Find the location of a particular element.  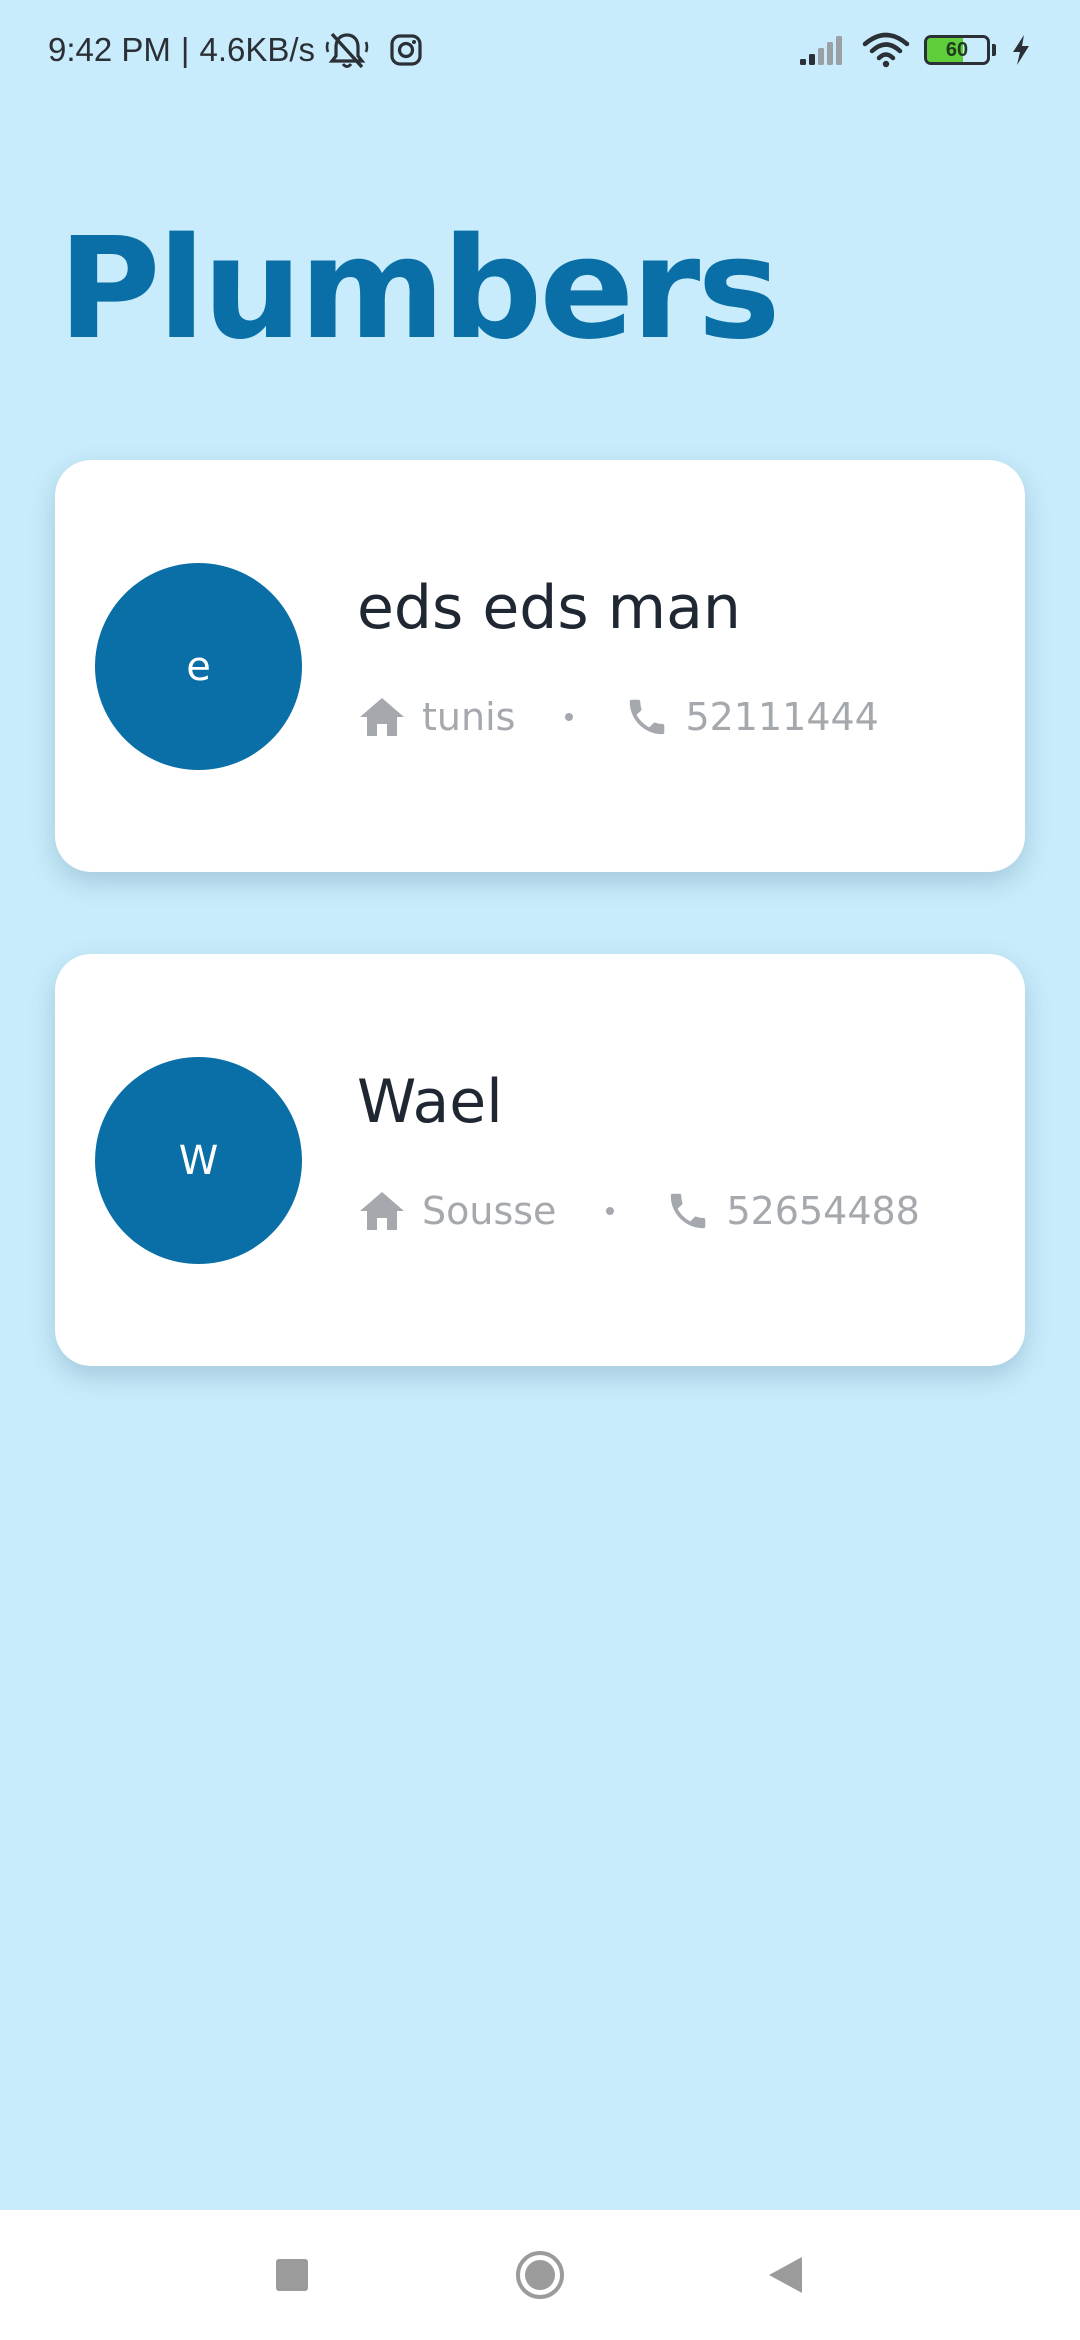

navigation-bar is located at coordinates (540, 2275).